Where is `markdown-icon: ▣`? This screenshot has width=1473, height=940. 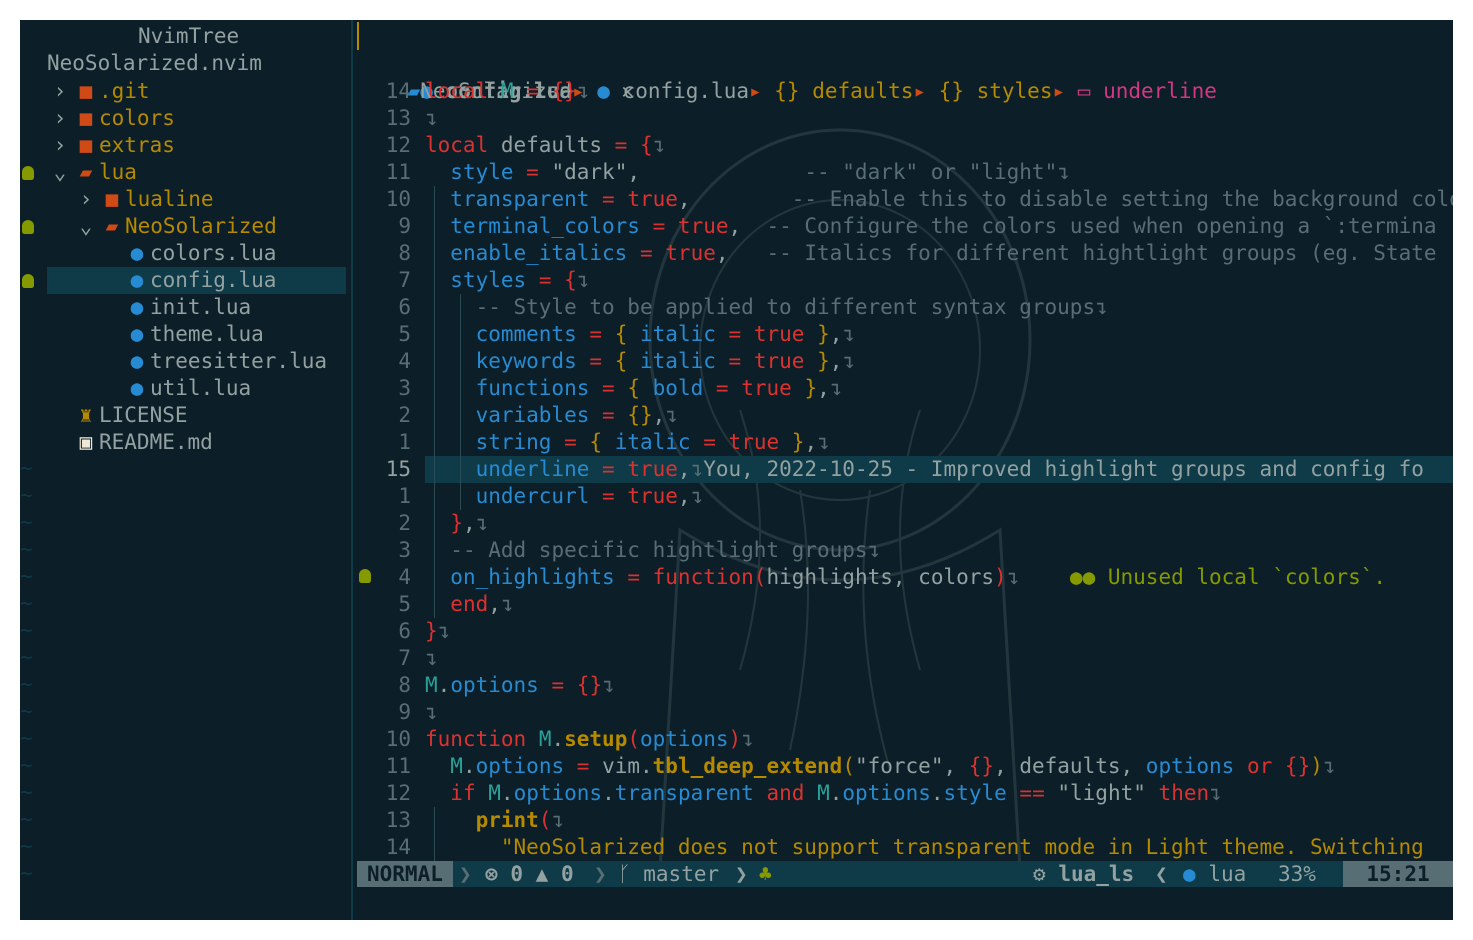
markdown-icon: ▣ is located at coordinates (86, 442).